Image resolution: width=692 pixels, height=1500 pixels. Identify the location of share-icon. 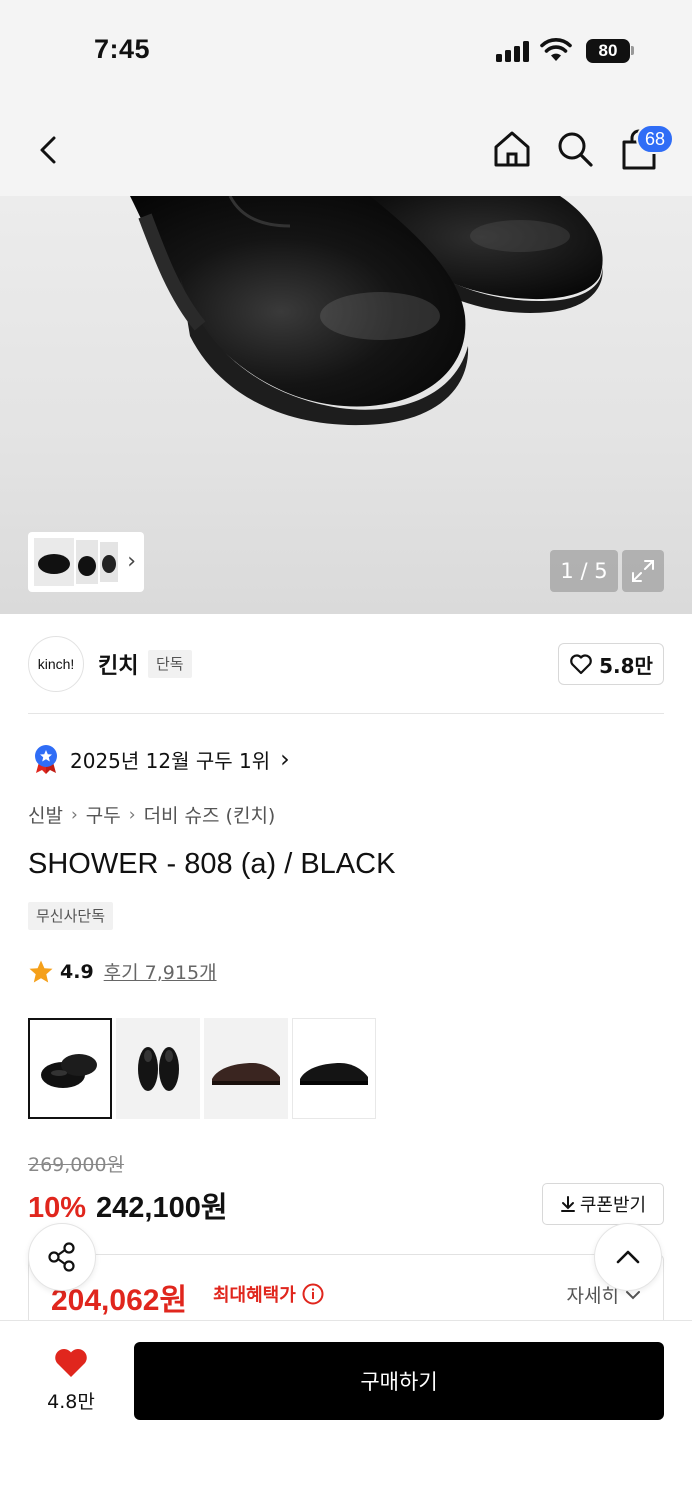
(61, 1257).